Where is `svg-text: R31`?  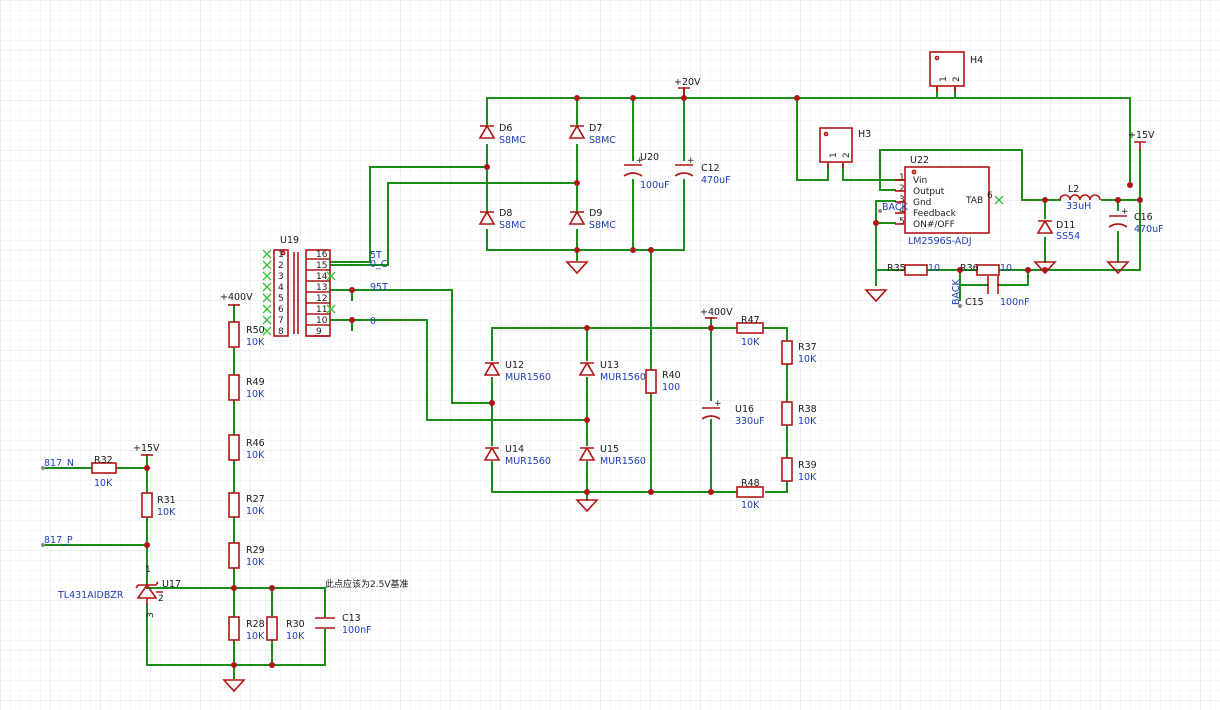 svg-text: R31 is located at coordinates (166, 500).